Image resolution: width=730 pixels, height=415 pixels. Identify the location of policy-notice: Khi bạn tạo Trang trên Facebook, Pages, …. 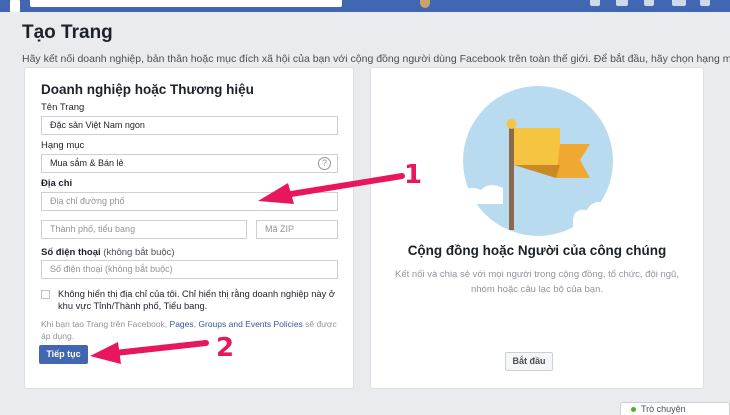
(191, 330).